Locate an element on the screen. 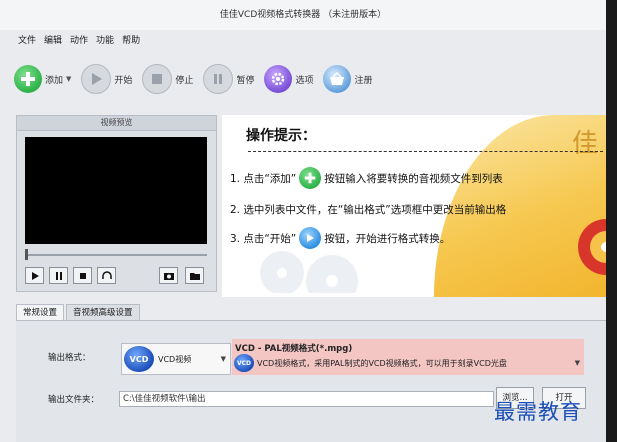 This screenshot has width=617, height=442. stop-control is located at coordinates (82, 275).